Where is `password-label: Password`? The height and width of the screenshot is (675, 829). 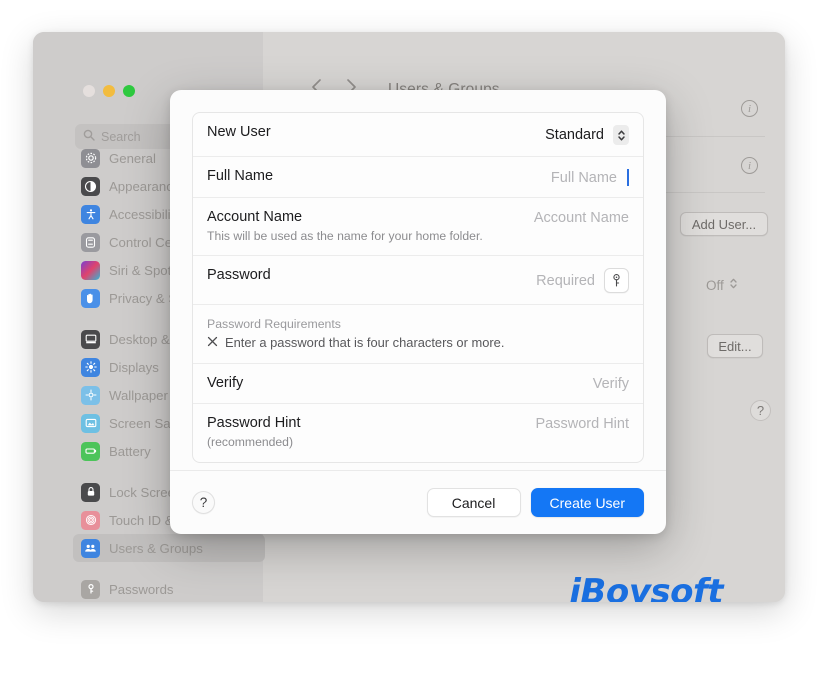
password-label: Password is located at coordinates (239, 275).